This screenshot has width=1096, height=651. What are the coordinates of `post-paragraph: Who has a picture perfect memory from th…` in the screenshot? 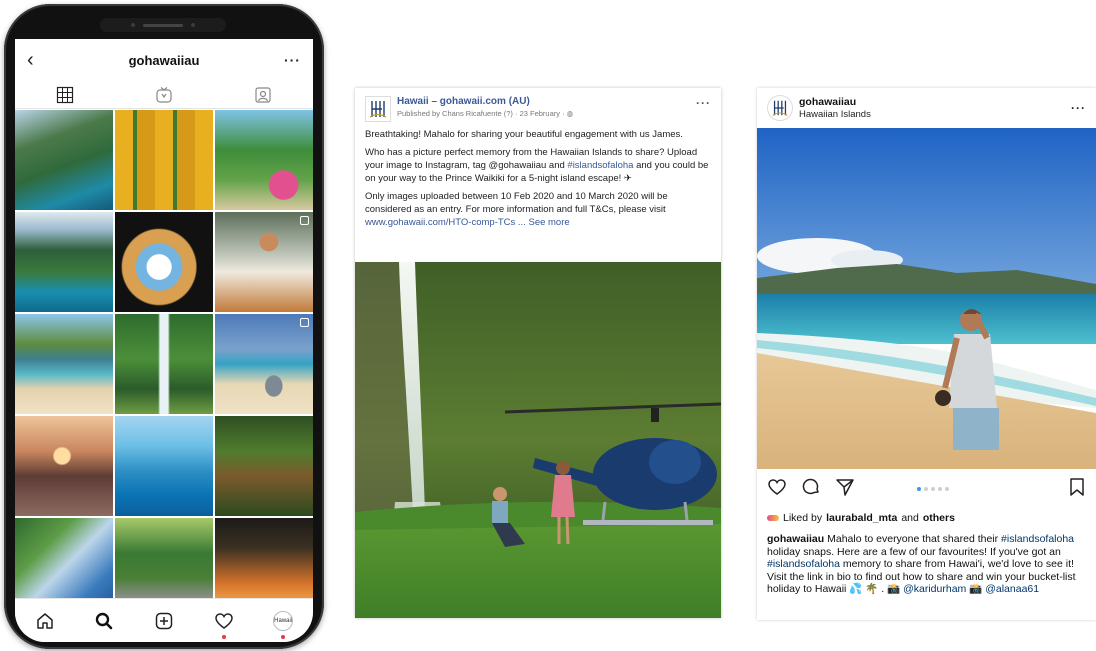 It's located at (537, 165).